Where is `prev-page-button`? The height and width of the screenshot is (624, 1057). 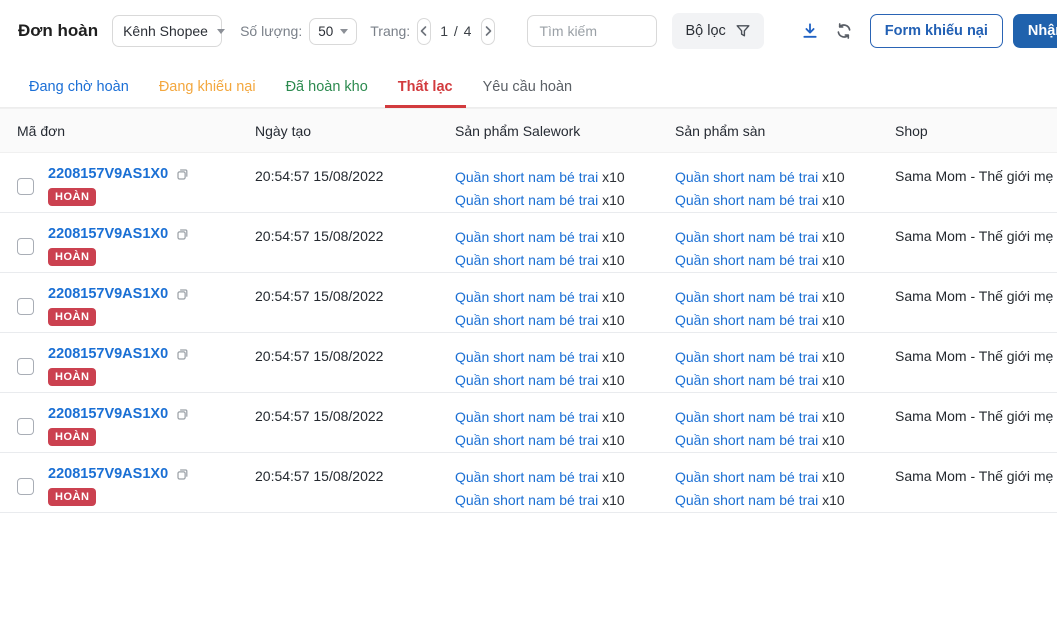
prev-page-button is located at coordinates (424, 31).